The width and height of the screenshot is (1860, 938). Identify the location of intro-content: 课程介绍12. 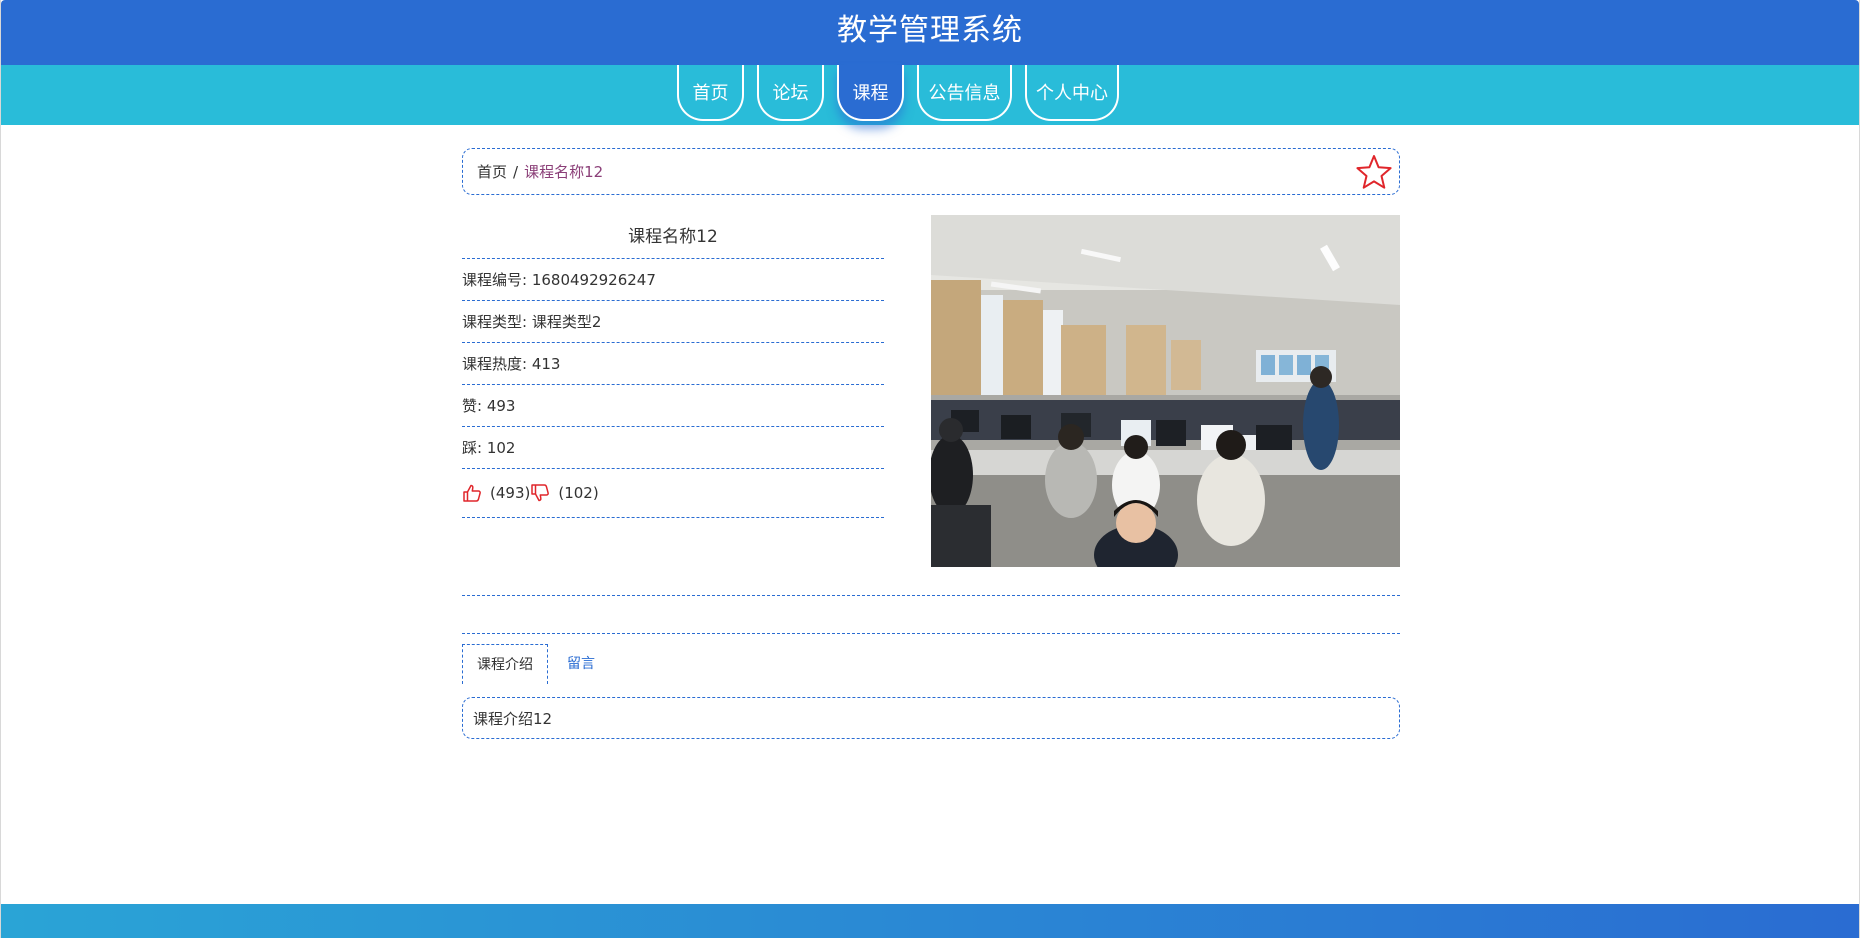
(931, 718).